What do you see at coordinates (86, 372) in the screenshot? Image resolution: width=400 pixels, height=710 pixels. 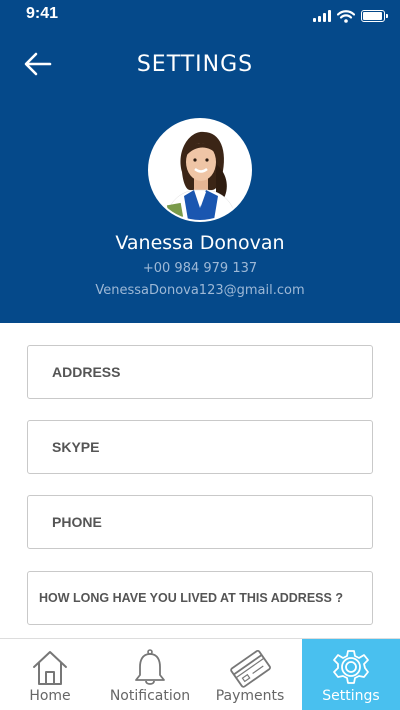 I see `address-field-label: ADDRESS` at bounding box center [86, 372].